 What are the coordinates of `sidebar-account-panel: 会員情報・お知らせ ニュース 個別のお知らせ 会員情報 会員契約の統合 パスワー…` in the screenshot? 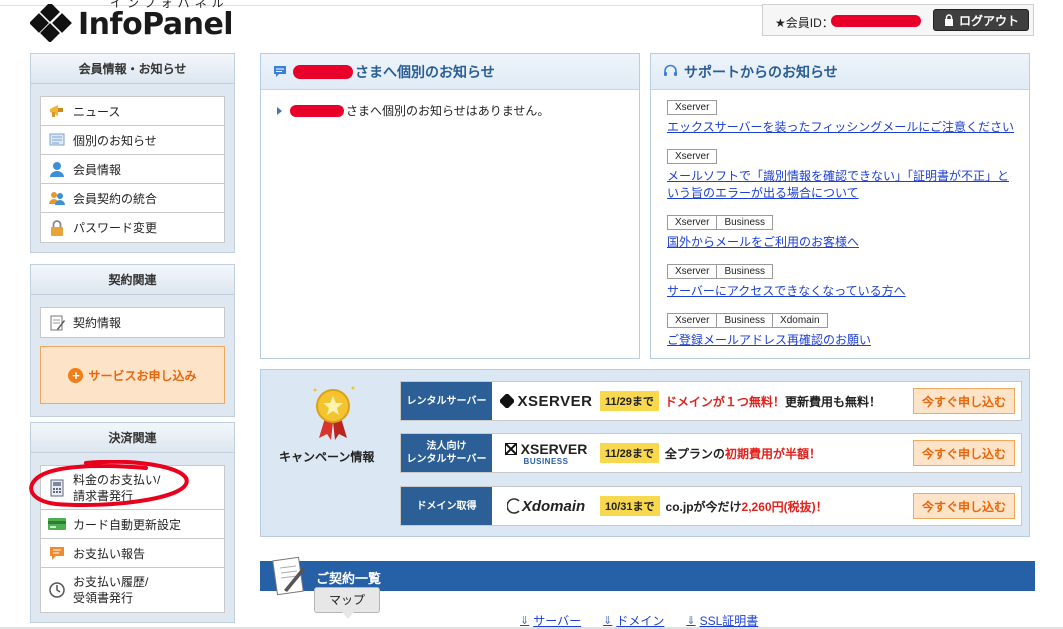 It's located at (132, 153).